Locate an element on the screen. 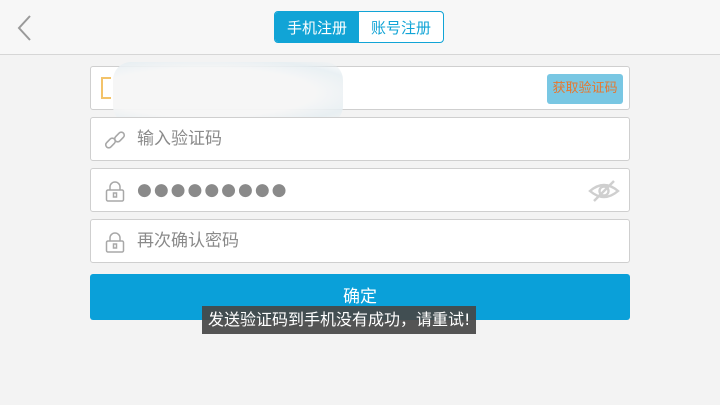 The image size is (720, 405). confirm-password-field is located at coordinates (360, 241).